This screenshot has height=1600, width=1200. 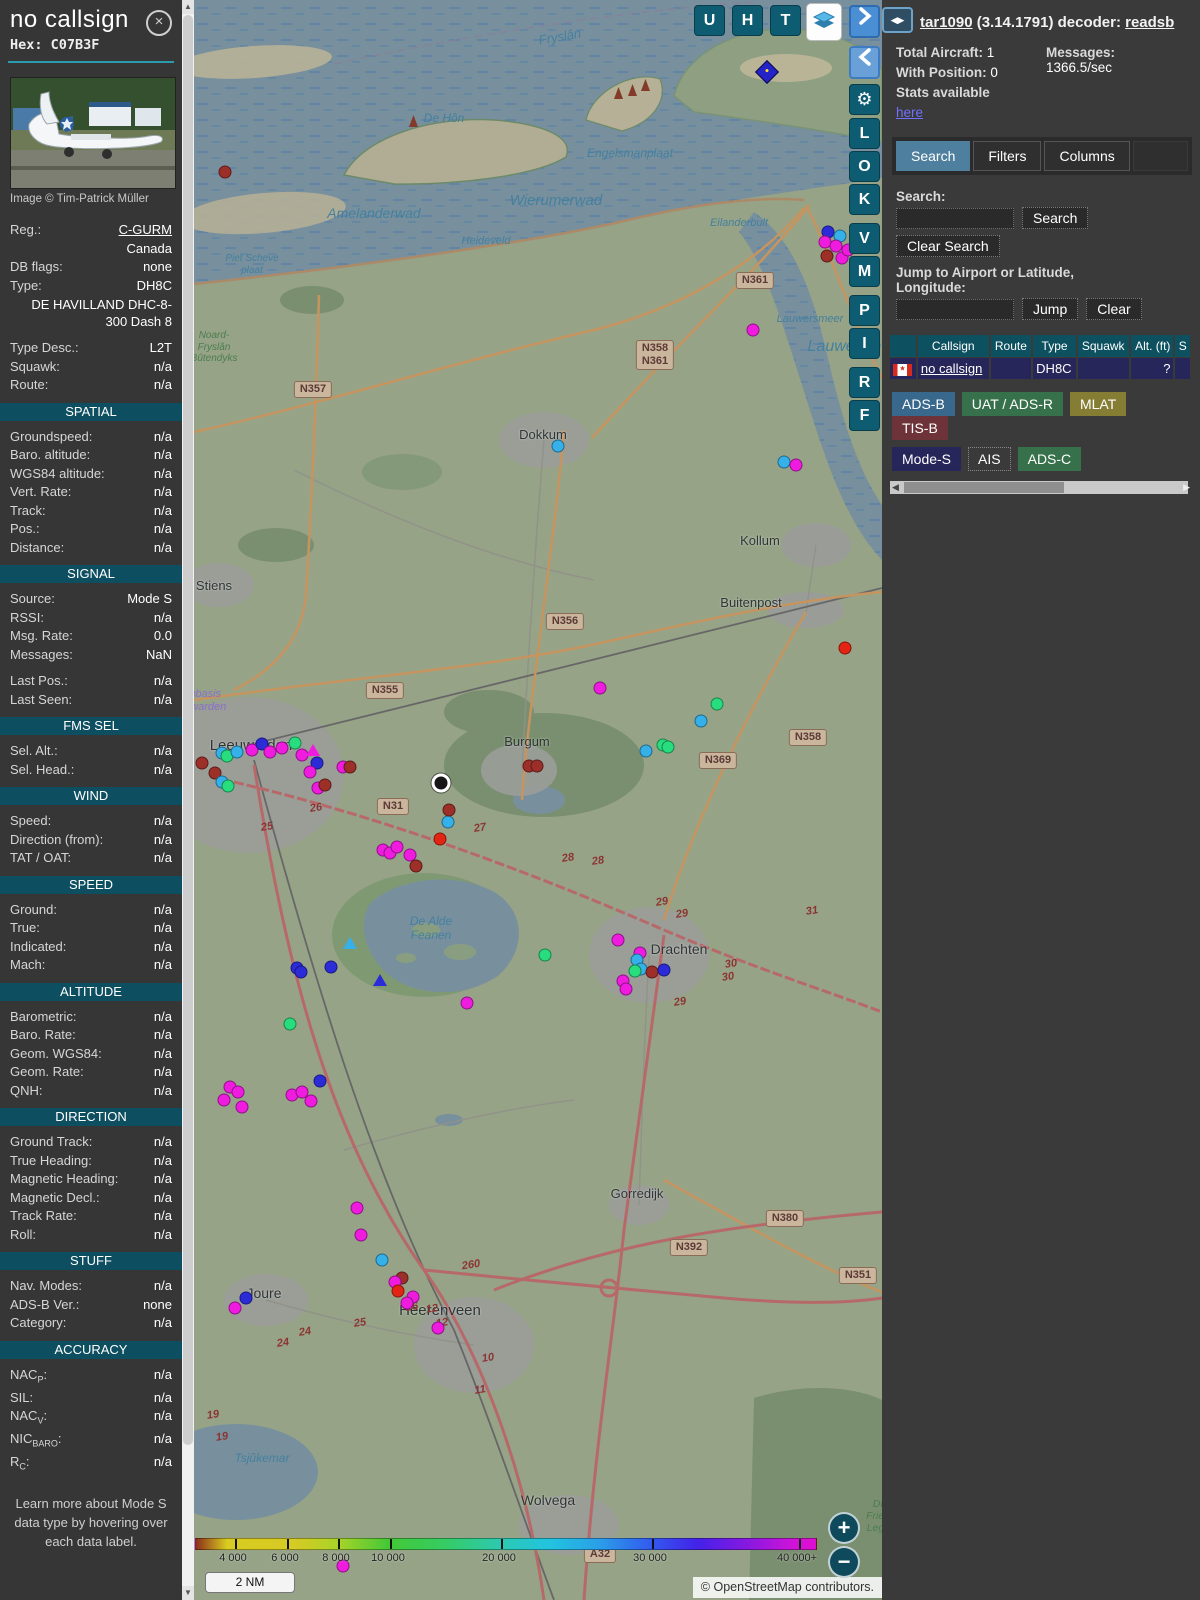 I want to click on source-chip-uat-ads-r: UAT / ADS-R, so click(x=1012, y=404).